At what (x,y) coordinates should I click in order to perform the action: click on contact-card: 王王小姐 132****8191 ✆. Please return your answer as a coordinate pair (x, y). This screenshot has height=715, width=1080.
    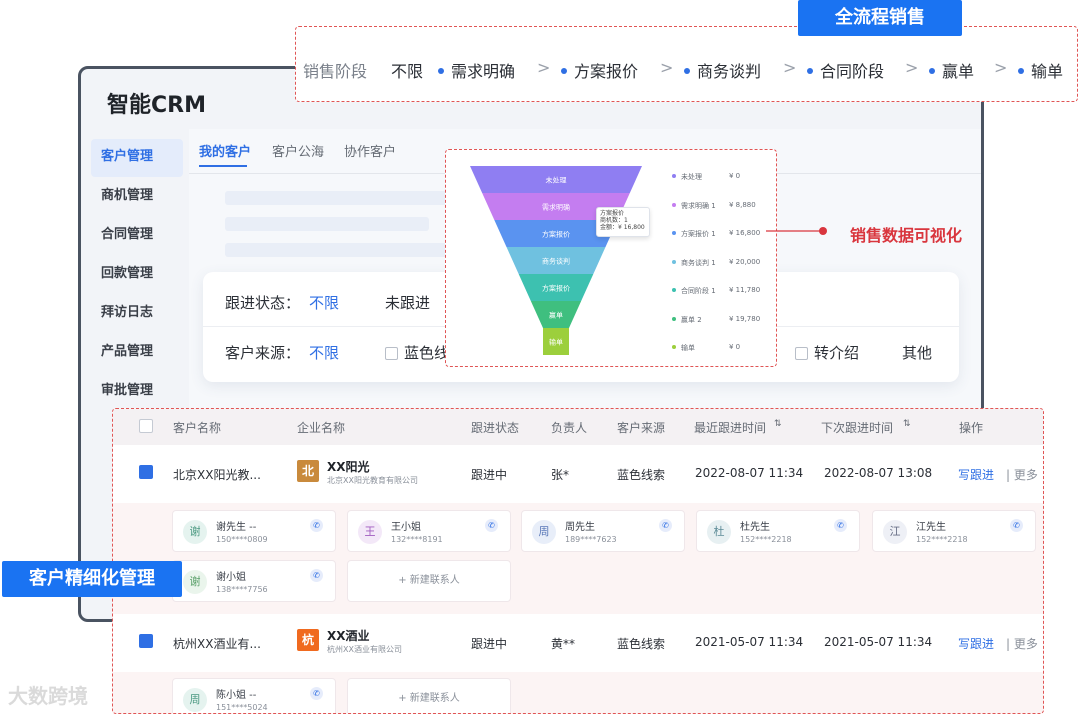
    Looking at the image, I should click on (429, 531).